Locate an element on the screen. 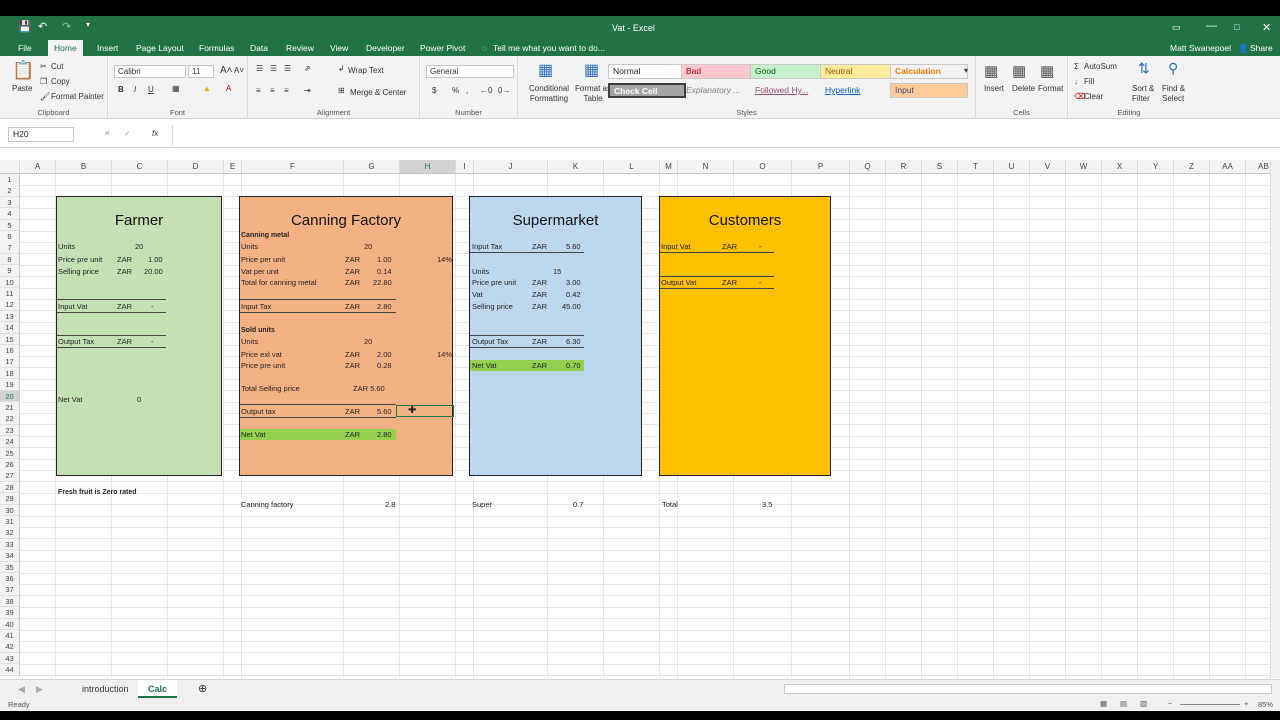 The image size is (1280, 720). row-header-22: 22 is located at coordinates (10, 419).